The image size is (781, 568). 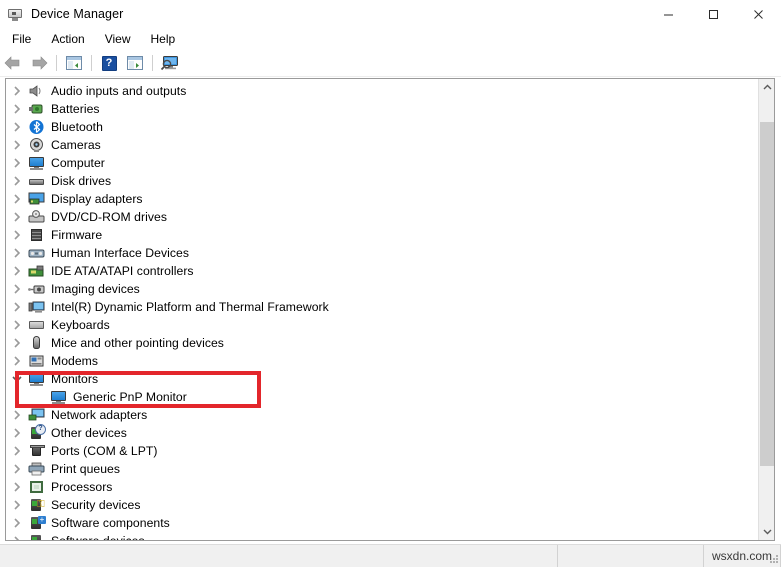 I want to click on toolbar-separator, so click(x=91, y=63).